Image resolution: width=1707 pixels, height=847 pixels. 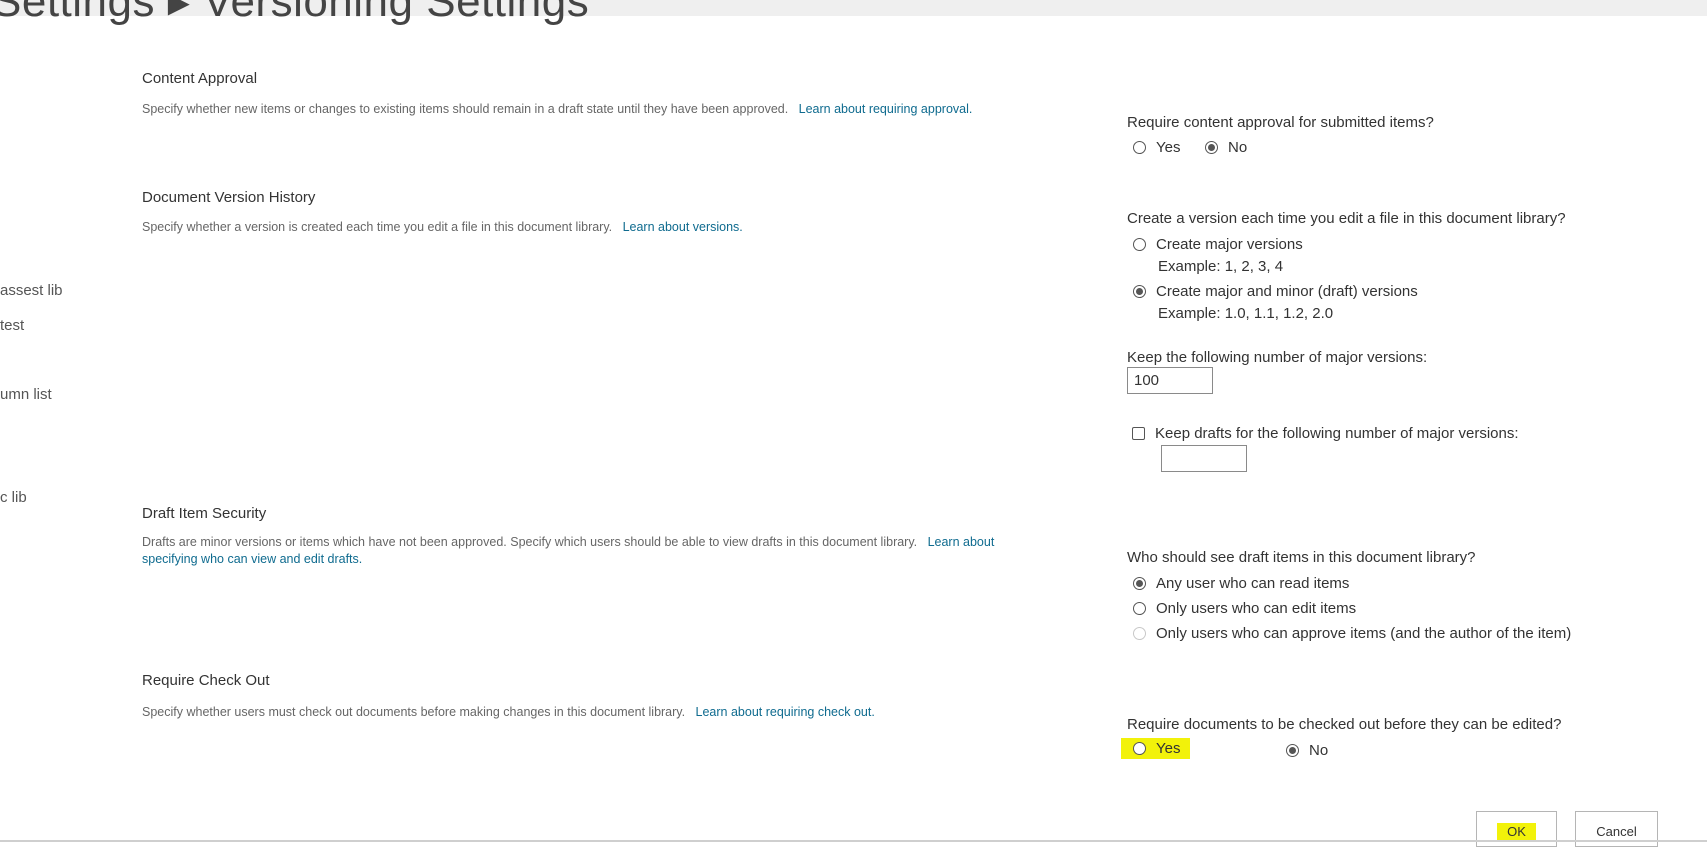 What do you see at coordinates (1256, 608) in the screenshot?
I see `draft-editors-label: Only users who can edit items` at bounding box center [1256, 608].